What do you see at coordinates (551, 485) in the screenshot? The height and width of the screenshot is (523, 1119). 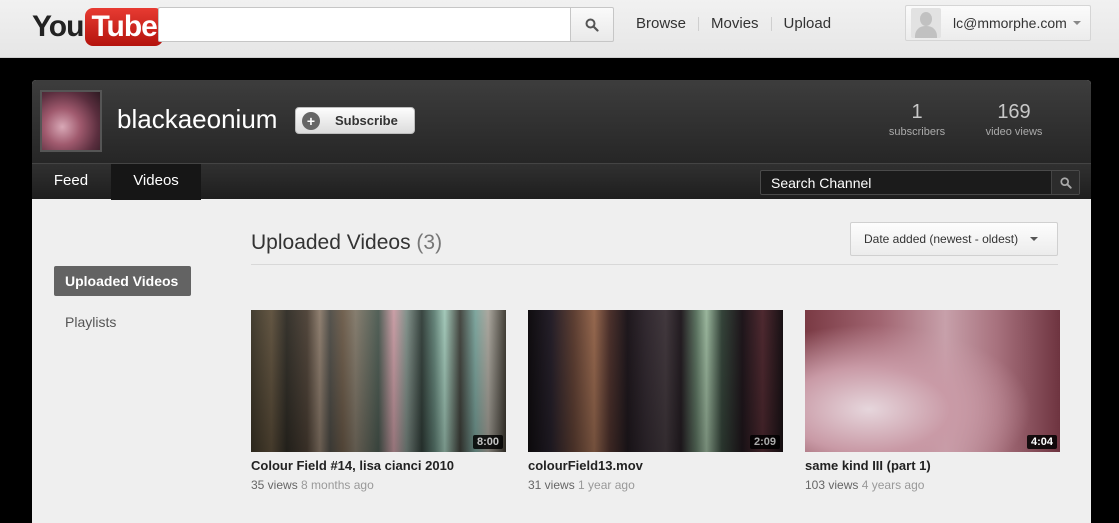 I see `video-views: 31 views` at bounding box center [551, 485].